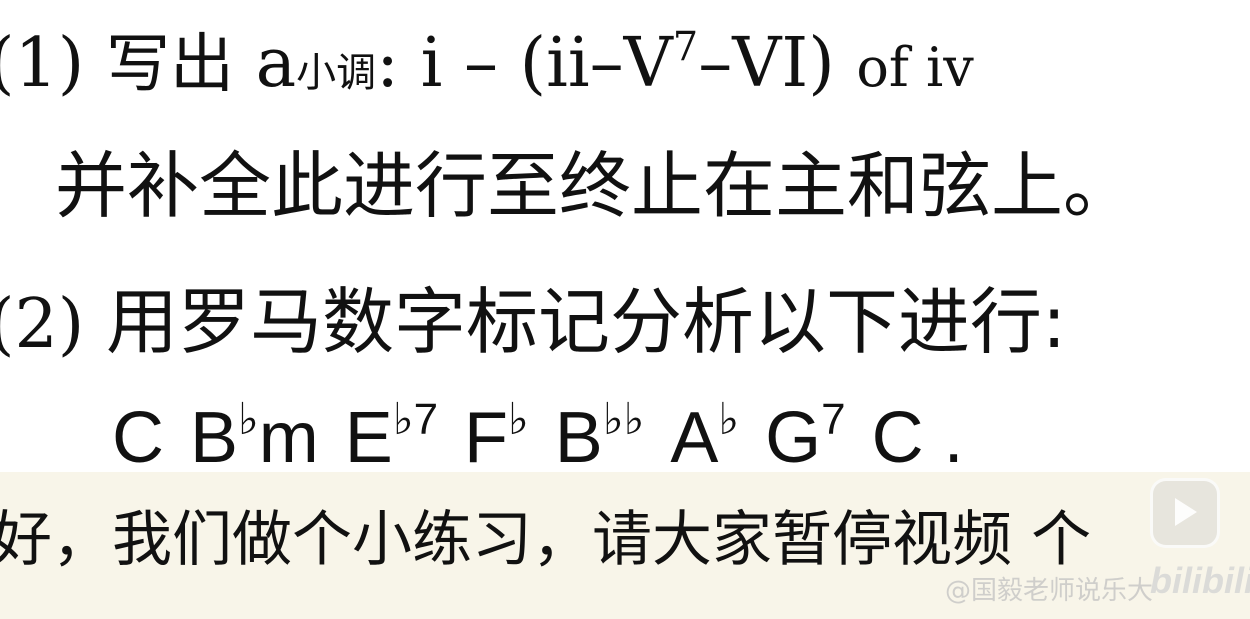 The image size is (1250, 619). I want to click on exercise-1-line-2: 并补全此进行至终止在主和弦上。, so click(595, 186).